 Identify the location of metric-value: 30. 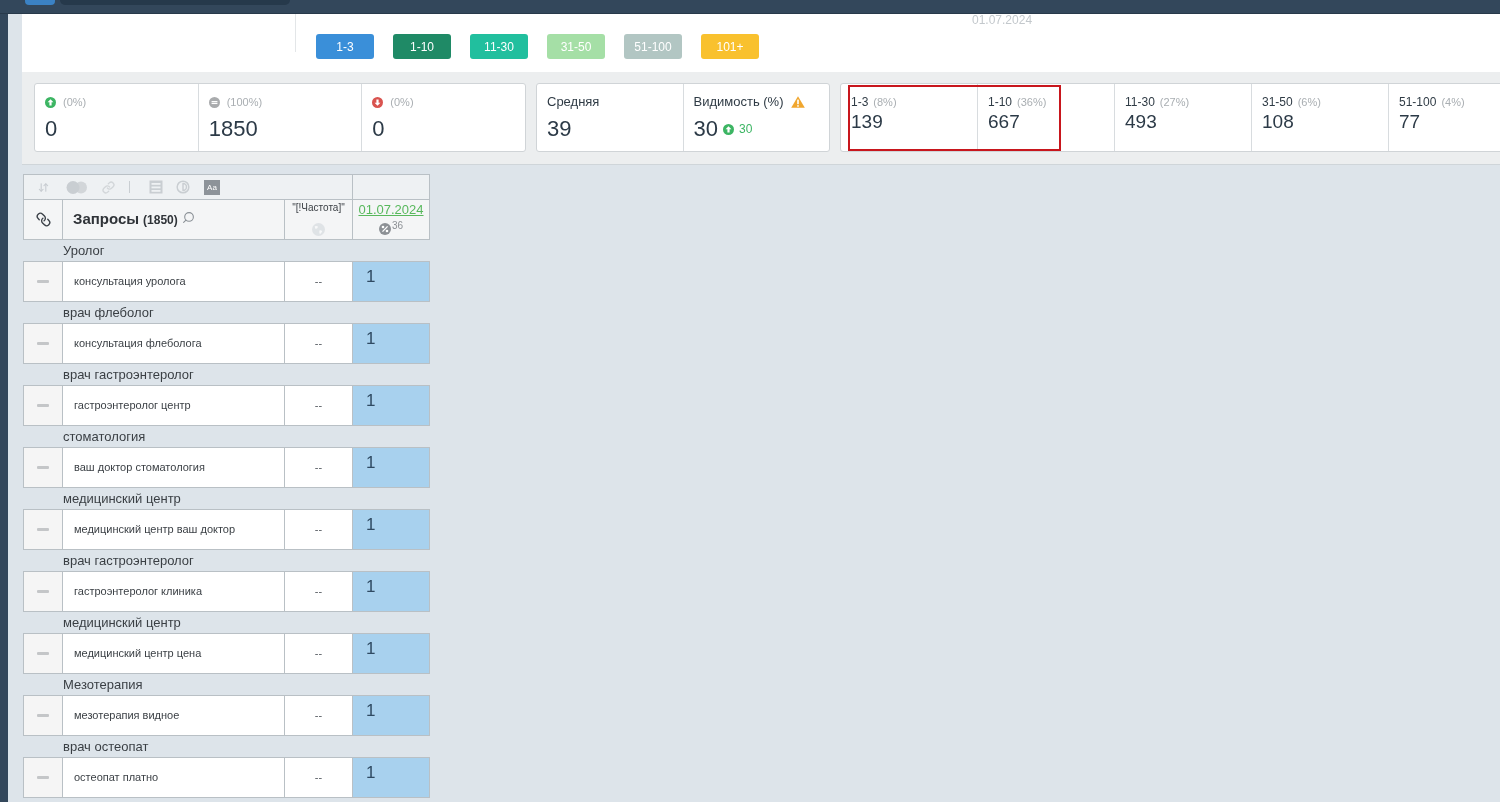
(705, 129).